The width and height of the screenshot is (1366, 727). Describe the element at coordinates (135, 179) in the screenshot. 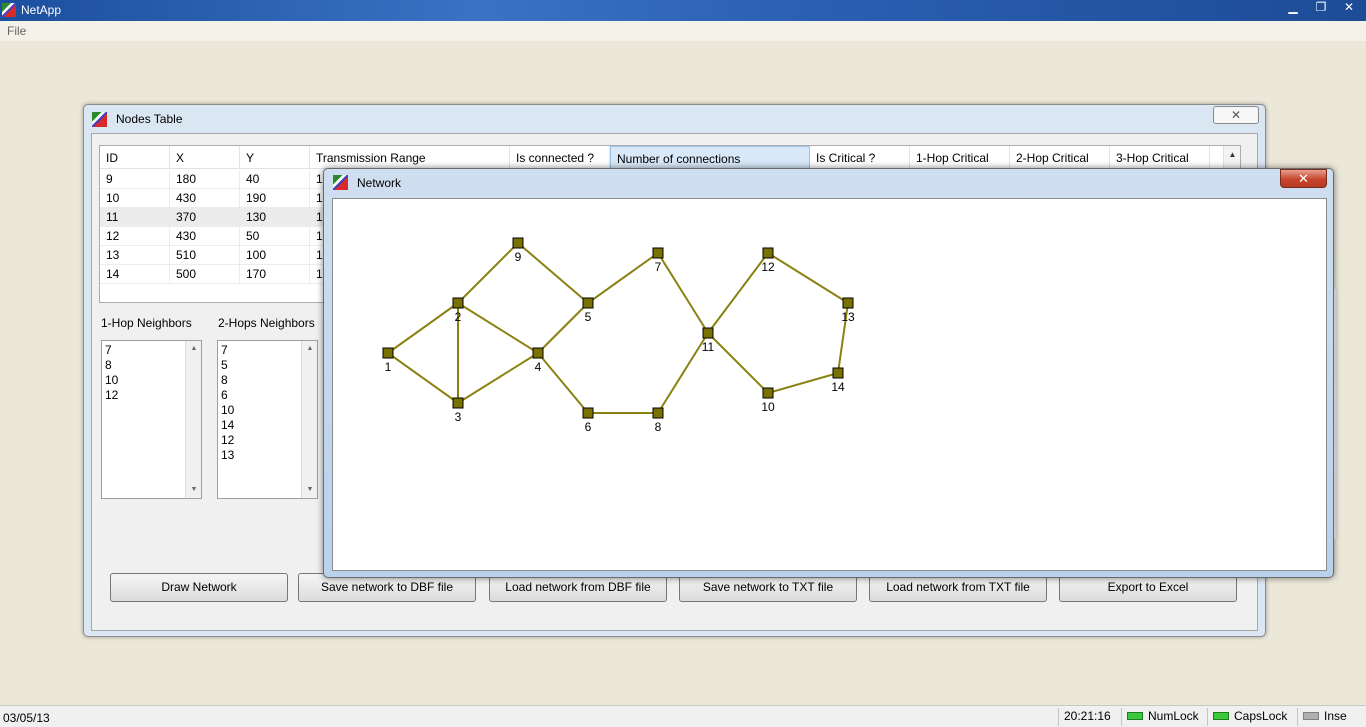

I see `table-cell: 9` at that location.